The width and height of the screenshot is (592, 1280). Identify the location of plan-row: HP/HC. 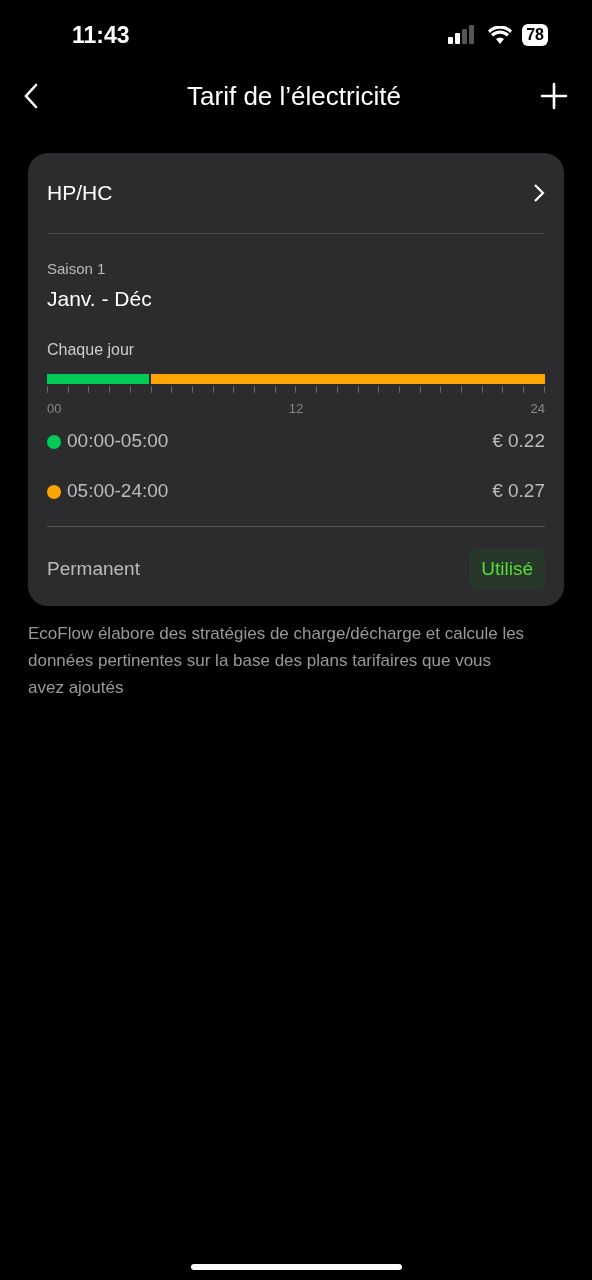
(296, 193).